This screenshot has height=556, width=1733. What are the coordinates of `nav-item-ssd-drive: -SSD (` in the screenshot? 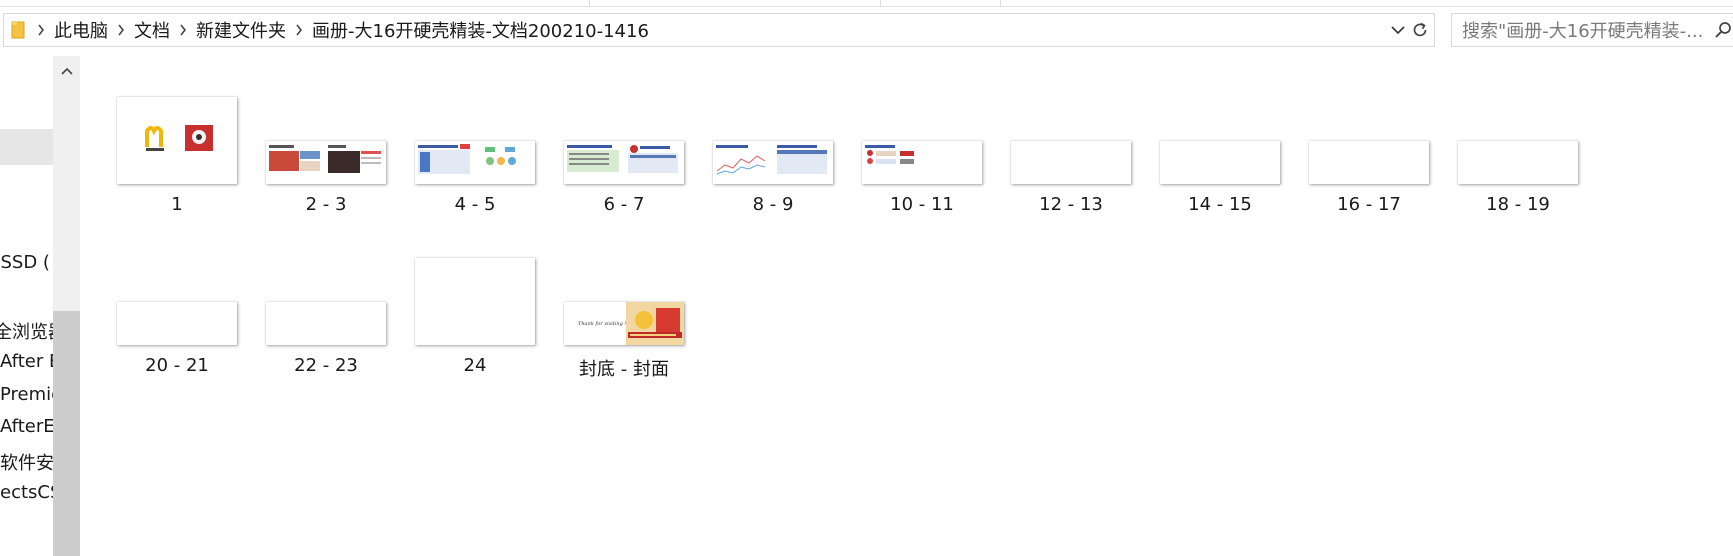 It's located at (25, 262).